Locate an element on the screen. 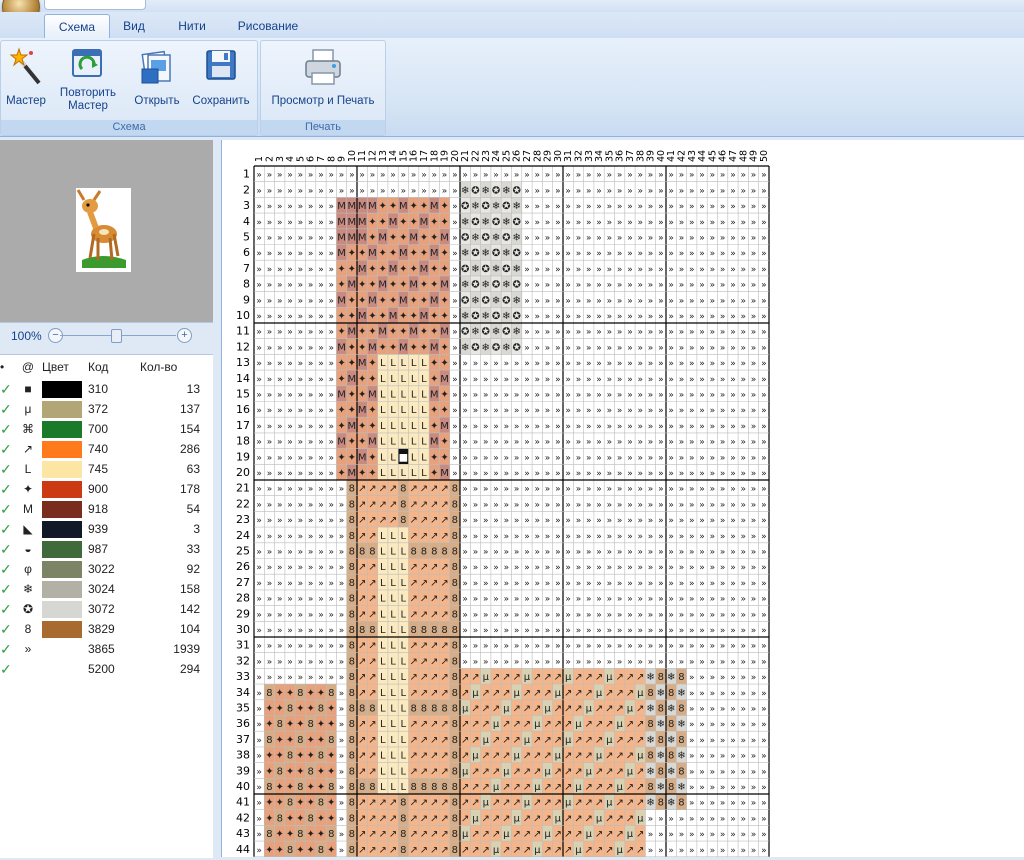 This screenshot has height=860, width=1024. palette-row: ✓ ✦ 900 178 is located at coordinates (100, 489).